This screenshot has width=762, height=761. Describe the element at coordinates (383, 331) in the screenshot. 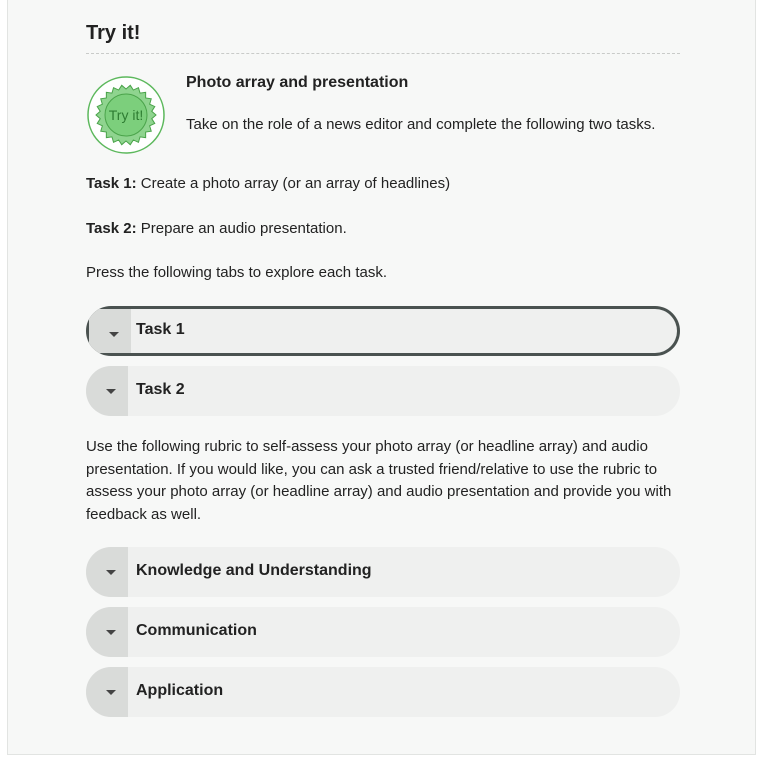

I see `accordion-task-1: Task 1` at that location.